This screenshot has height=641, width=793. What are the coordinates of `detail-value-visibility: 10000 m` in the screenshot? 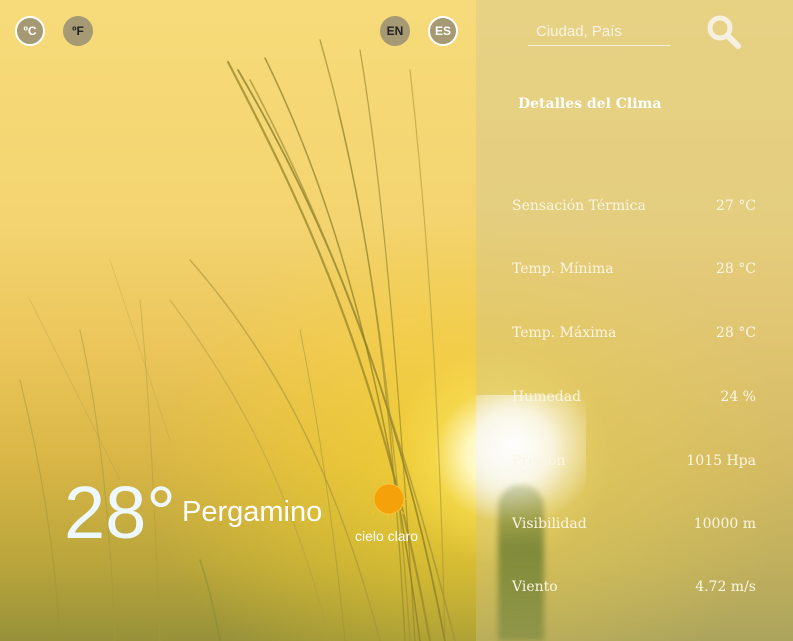 It's located at (724, 524).